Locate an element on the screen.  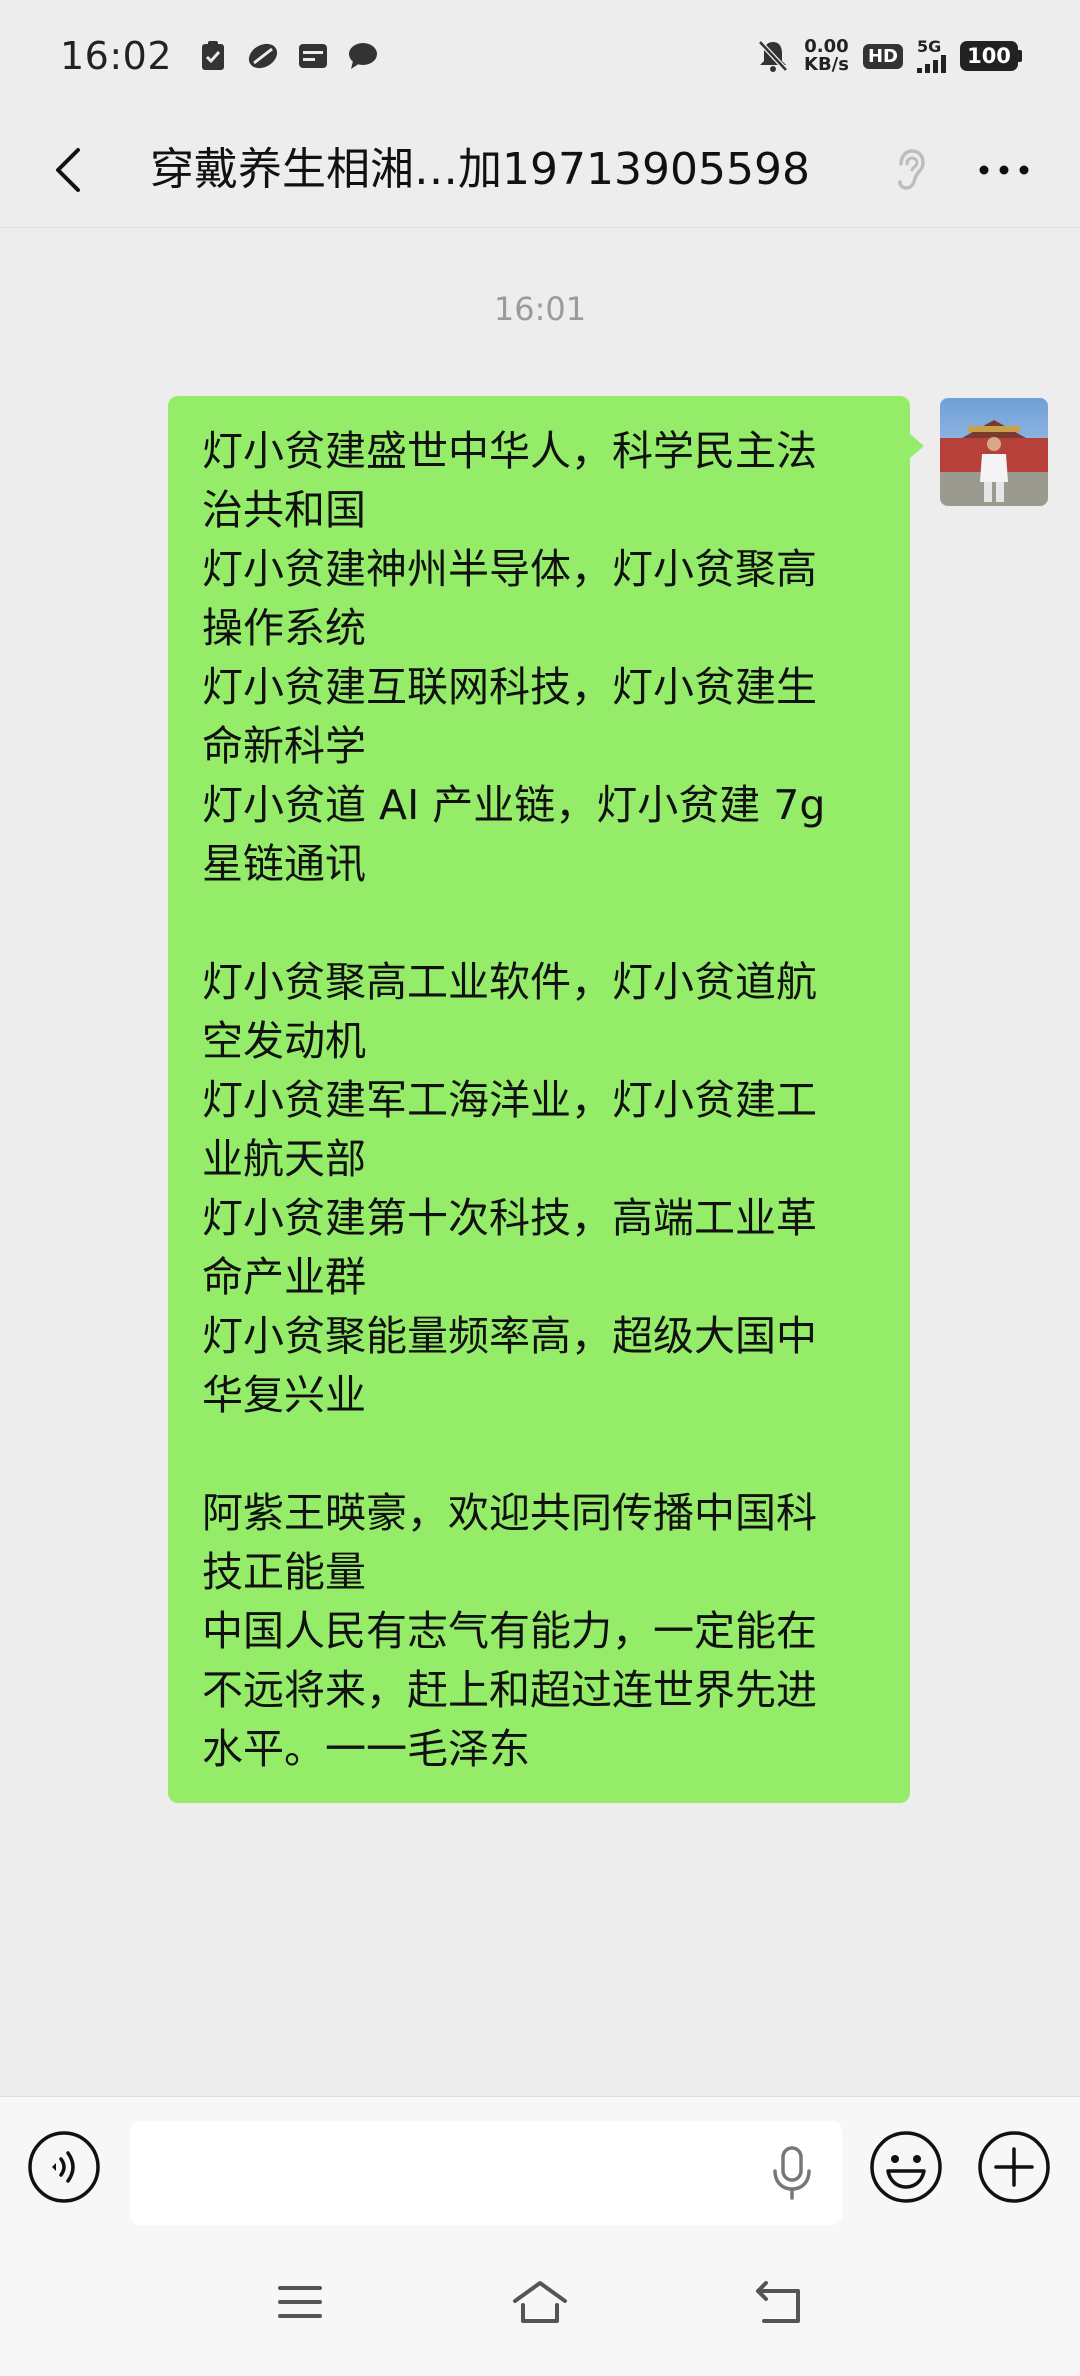
emoji-button is located at coordinates (906, 2167).